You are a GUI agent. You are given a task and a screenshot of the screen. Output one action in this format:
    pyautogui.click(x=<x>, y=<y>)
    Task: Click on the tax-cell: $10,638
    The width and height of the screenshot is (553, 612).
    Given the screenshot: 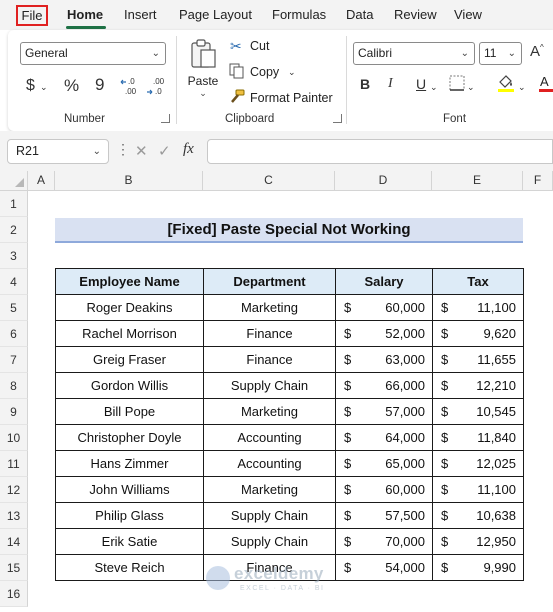 What is the action you would take?
    pyautogui.click(x=478, y=515)
    